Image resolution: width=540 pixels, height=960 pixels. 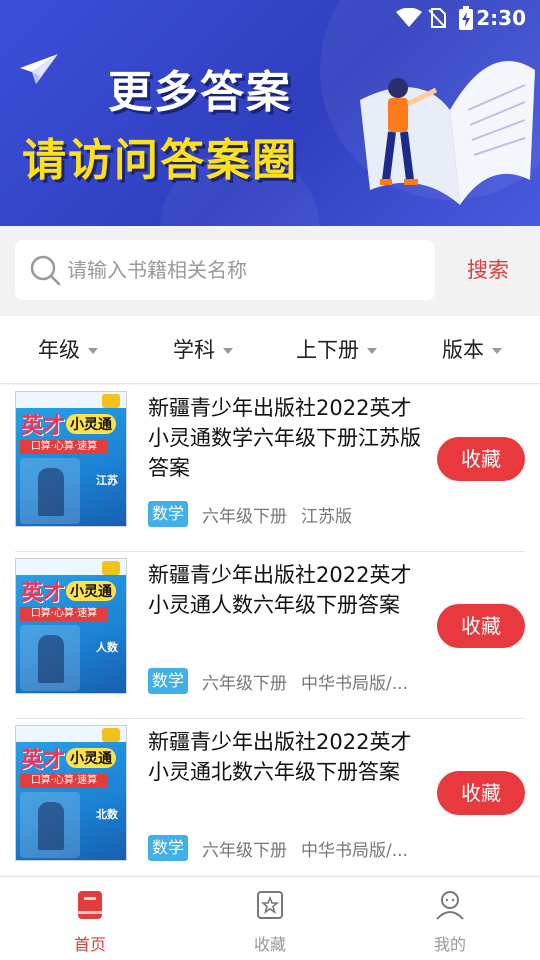 I want to click on no-sim-icon, so click(x=437, y=20).